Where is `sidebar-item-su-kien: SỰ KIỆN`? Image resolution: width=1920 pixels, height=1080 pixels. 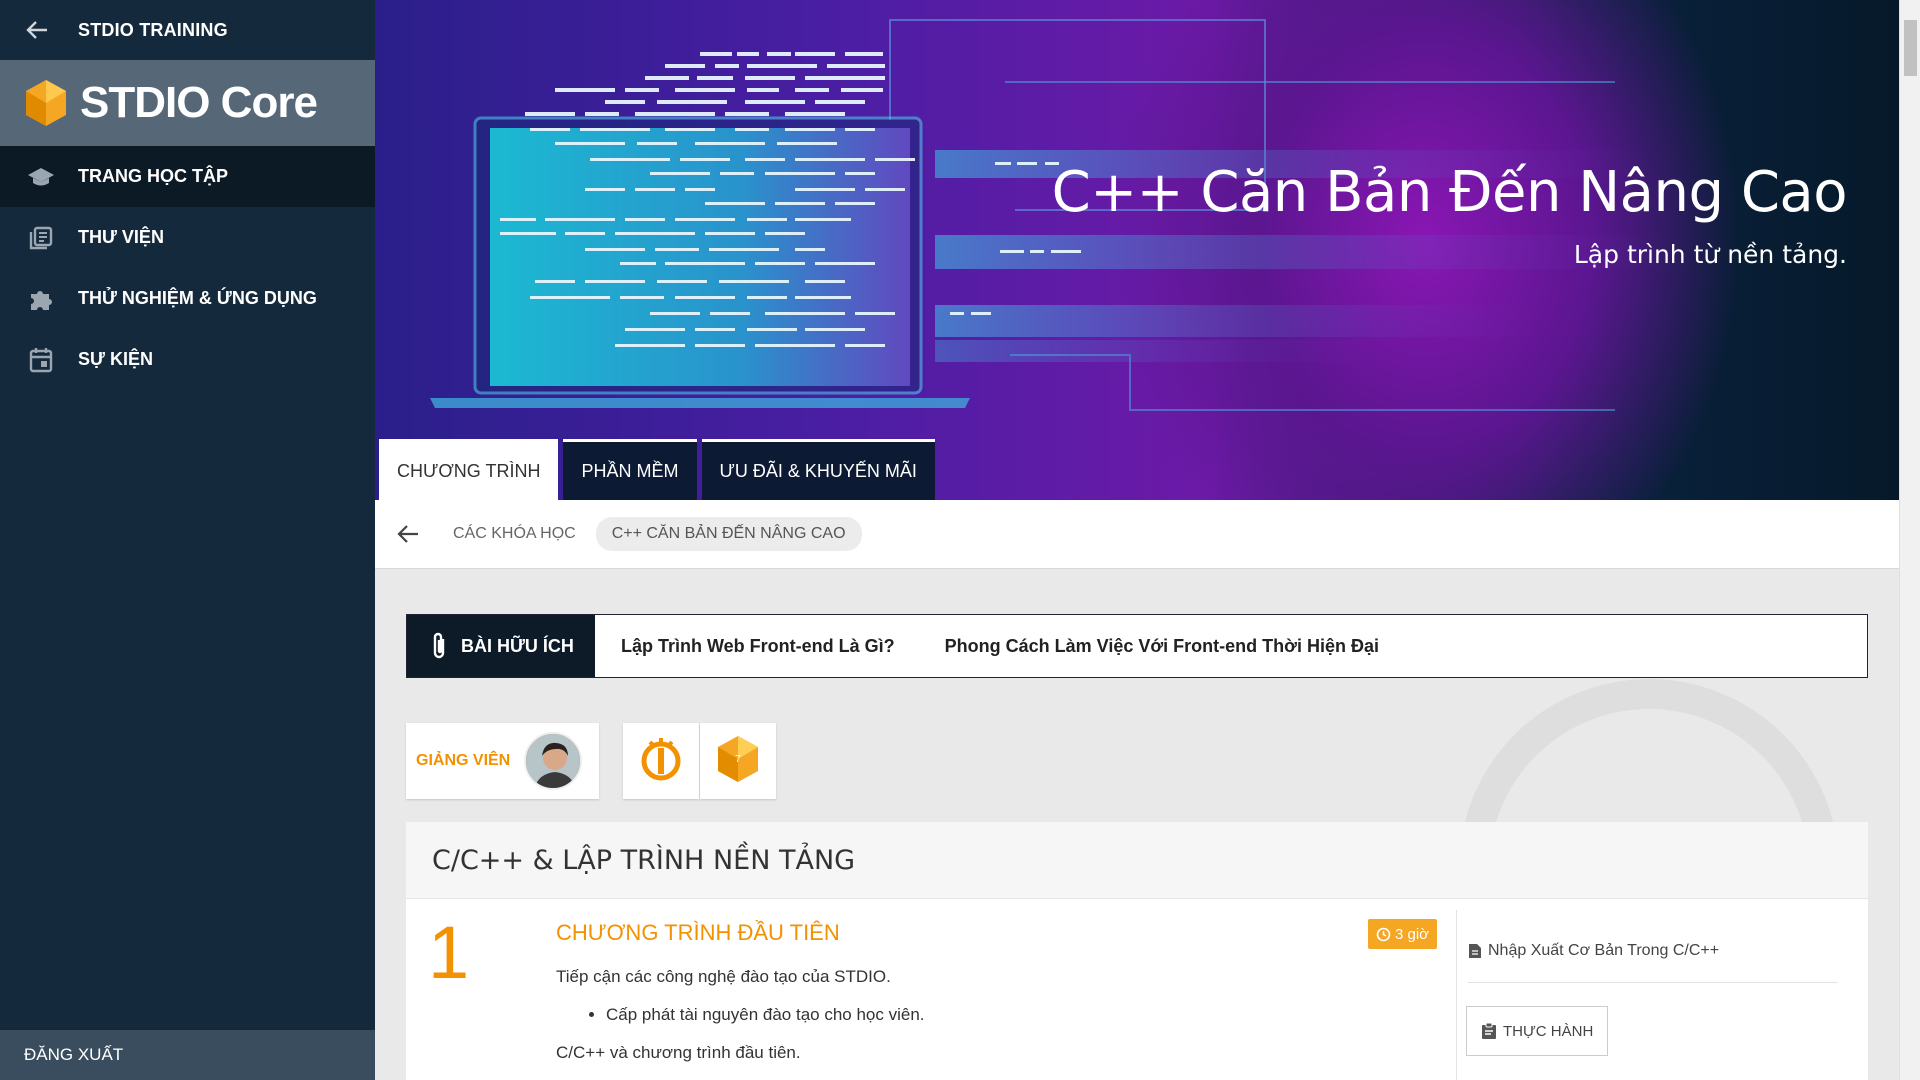
sidebar-item-su-kien: SỰ KIỆN is located at coordinates (187, 359).